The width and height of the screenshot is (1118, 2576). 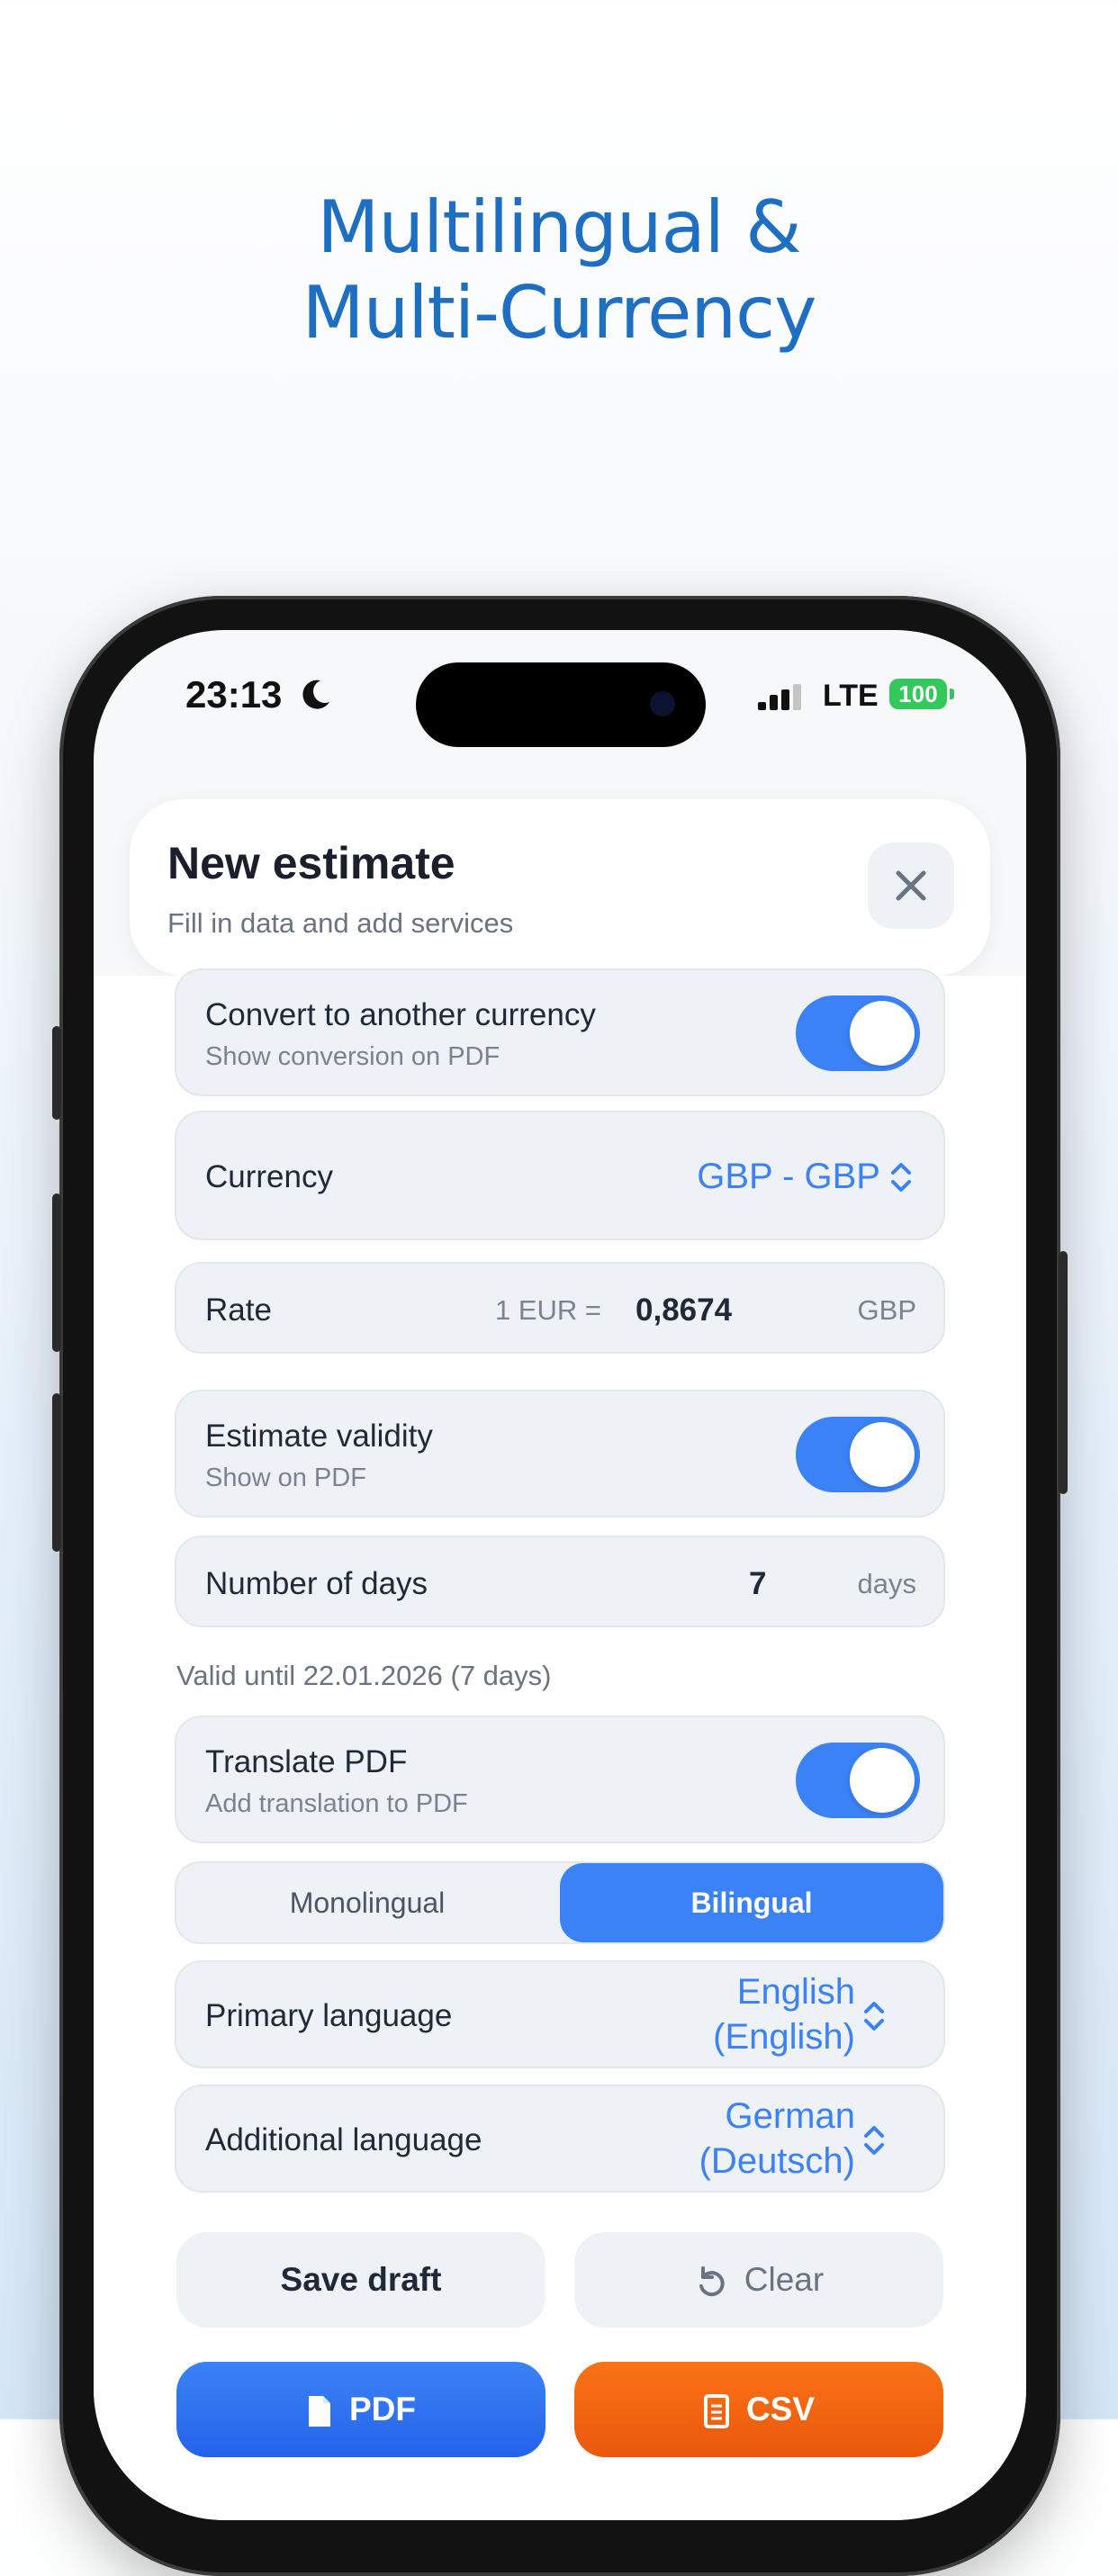 I want to click on battery-level: 100, so click(x=918, y=693).